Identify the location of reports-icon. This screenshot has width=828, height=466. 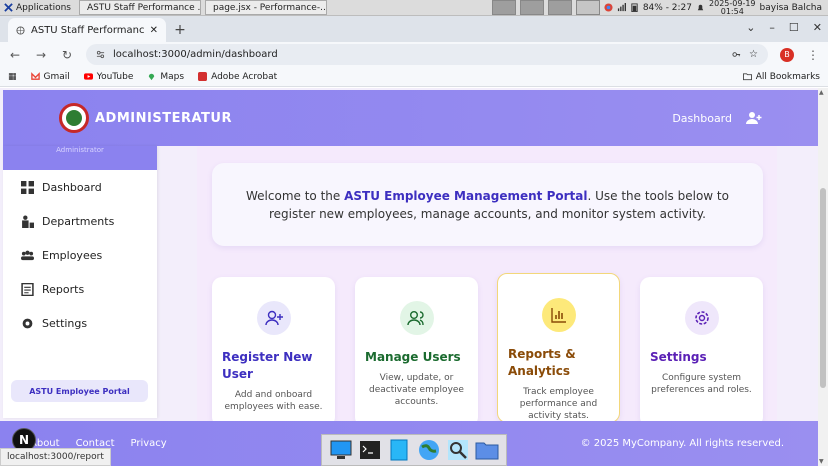
(27, 289).